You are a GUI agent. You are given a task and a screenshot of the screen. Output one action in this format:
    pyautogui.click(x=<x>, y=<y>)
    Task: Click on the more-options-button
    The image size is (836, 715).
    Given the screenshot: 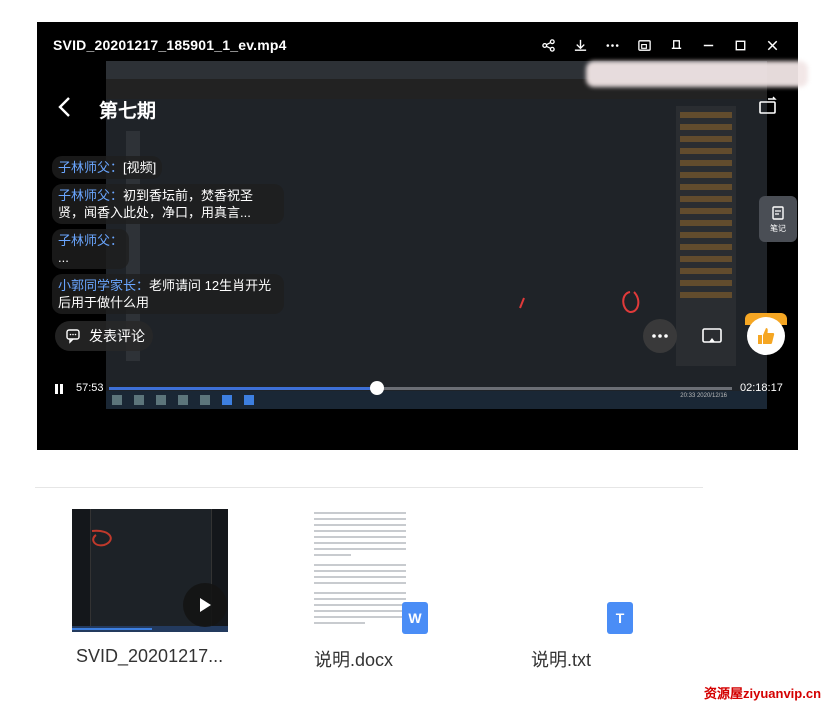 What is the action you would take?
    pyautogui.click(x=660, y=336)
    